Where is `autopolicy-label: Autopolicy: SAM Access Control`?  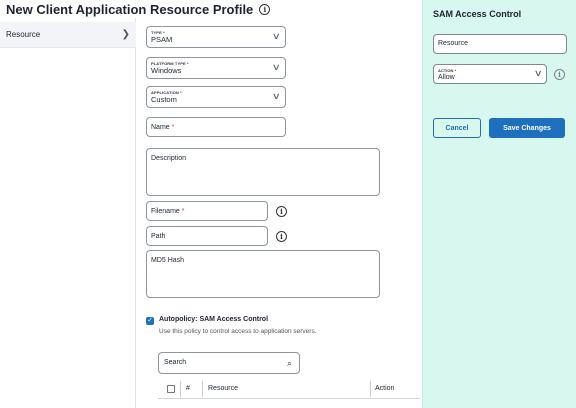
autopolicy-label: Autopolicy: SAM Access Control is located at coordinates (214, 319).